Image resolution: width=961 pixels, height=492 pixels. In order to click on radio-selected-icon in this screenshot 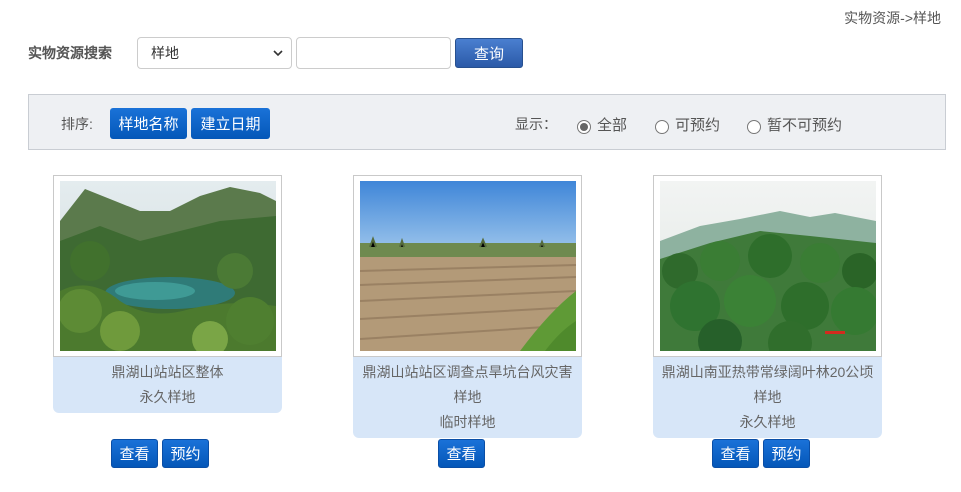, I will do `click(584, 126)`.